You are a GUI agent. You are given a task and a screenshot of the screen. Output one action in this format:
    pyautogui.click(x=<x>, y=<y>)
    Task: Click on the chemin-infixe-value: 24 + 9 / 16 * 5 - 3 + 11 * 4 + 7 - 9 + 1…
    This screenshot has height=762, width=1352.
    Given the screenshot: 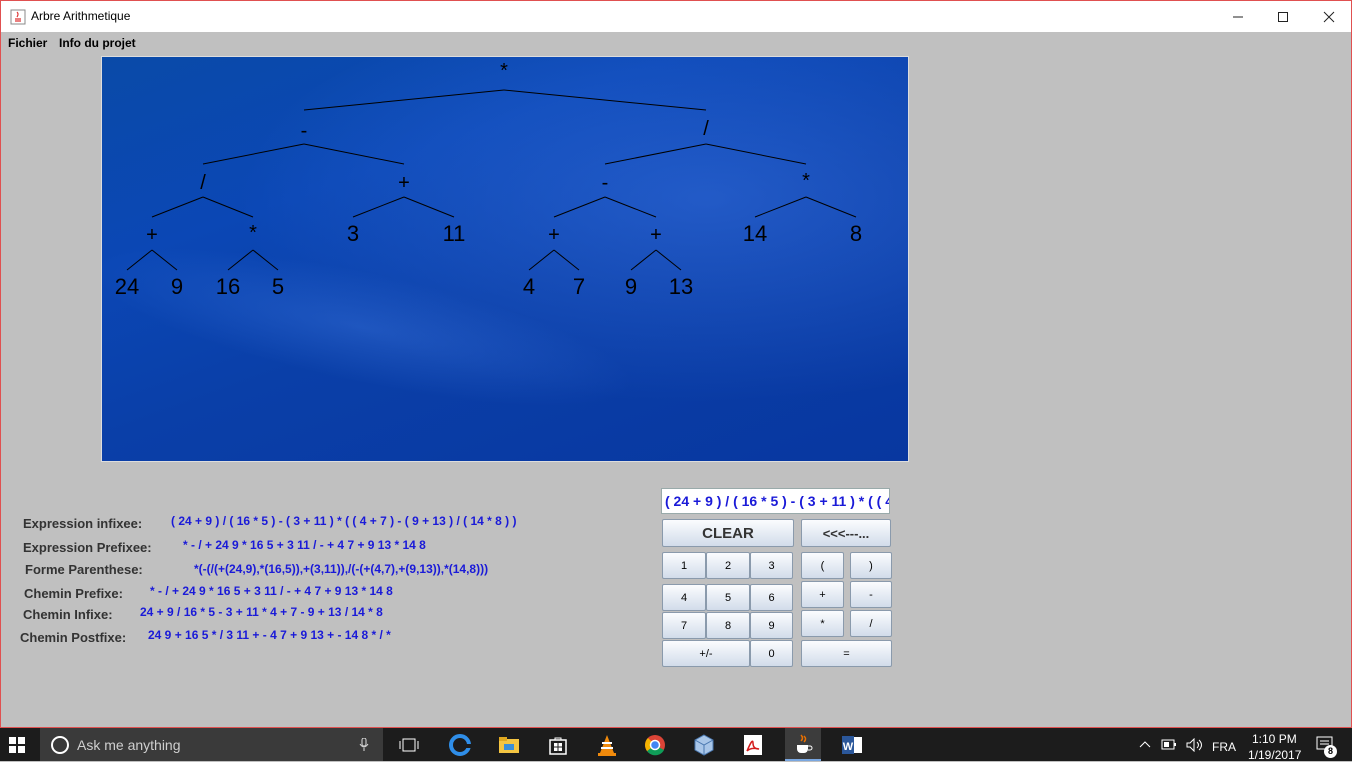 What is the action you would take?
    pyautogui.click(x=261, y=612)
    